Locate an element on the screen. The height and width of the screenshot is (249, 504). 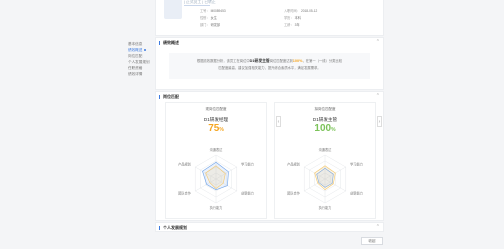
active-dot-icon is located at coordinates (145, 50).